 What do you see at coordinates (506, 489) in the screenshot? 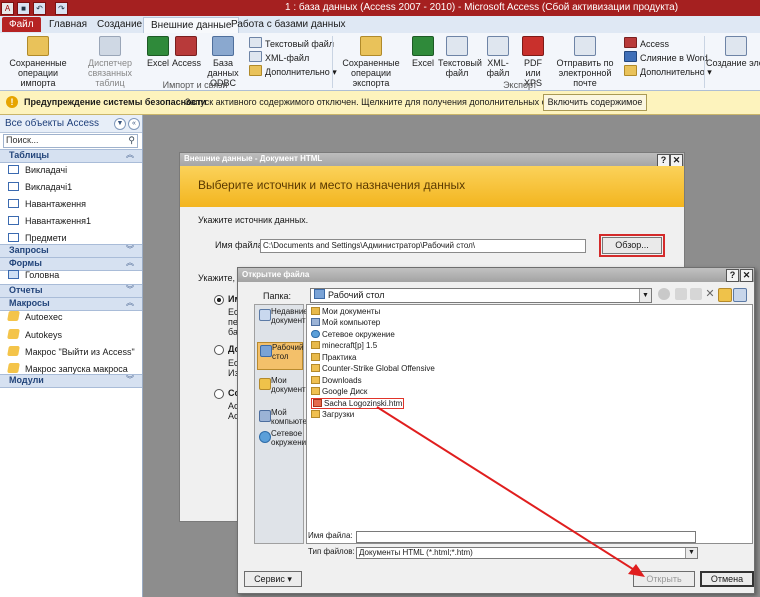
I see `annotation-arrow-line` at bounding box center [506, 489].